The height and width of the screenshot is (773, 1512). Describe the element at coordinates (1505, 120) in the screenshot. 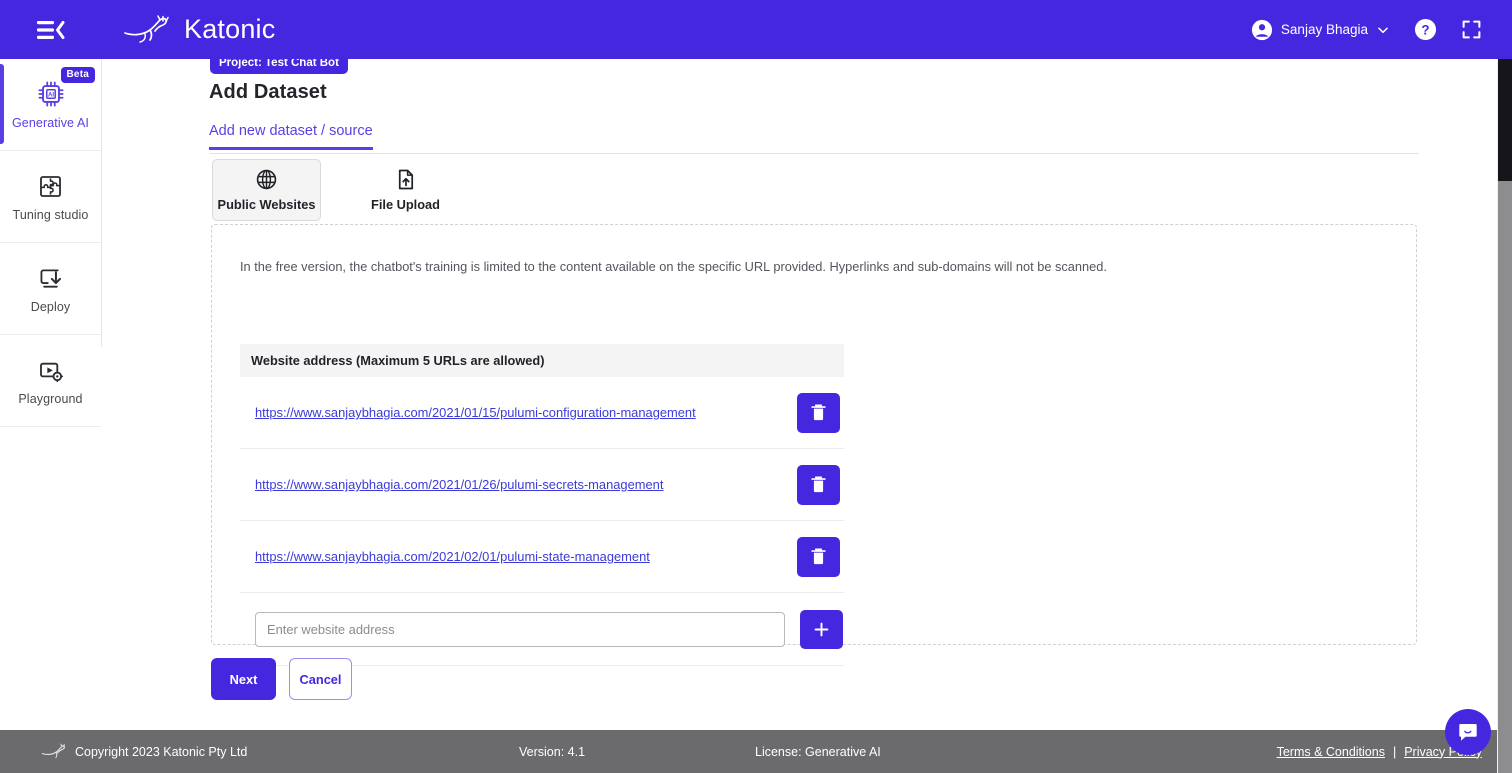

I see `scrollbar-thumb` at that location.